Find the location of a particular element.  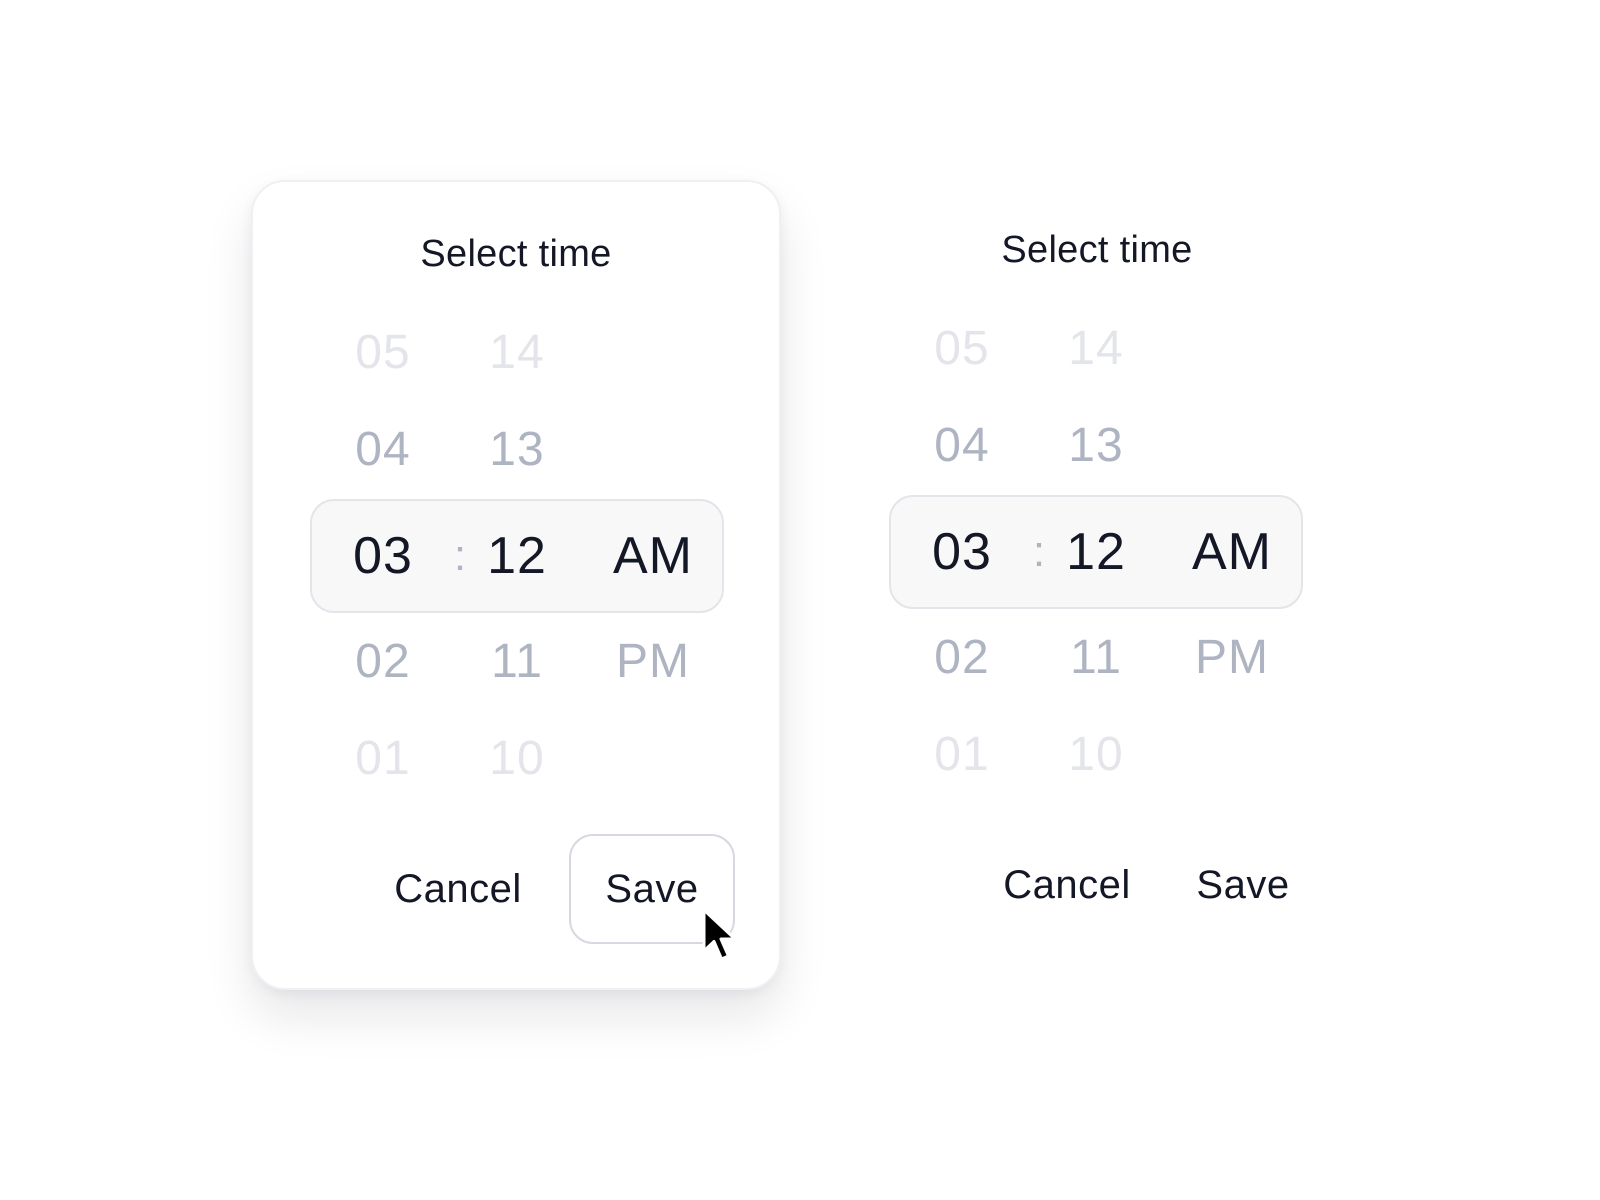

save-button: Save is located at coordinates (1243, 885).